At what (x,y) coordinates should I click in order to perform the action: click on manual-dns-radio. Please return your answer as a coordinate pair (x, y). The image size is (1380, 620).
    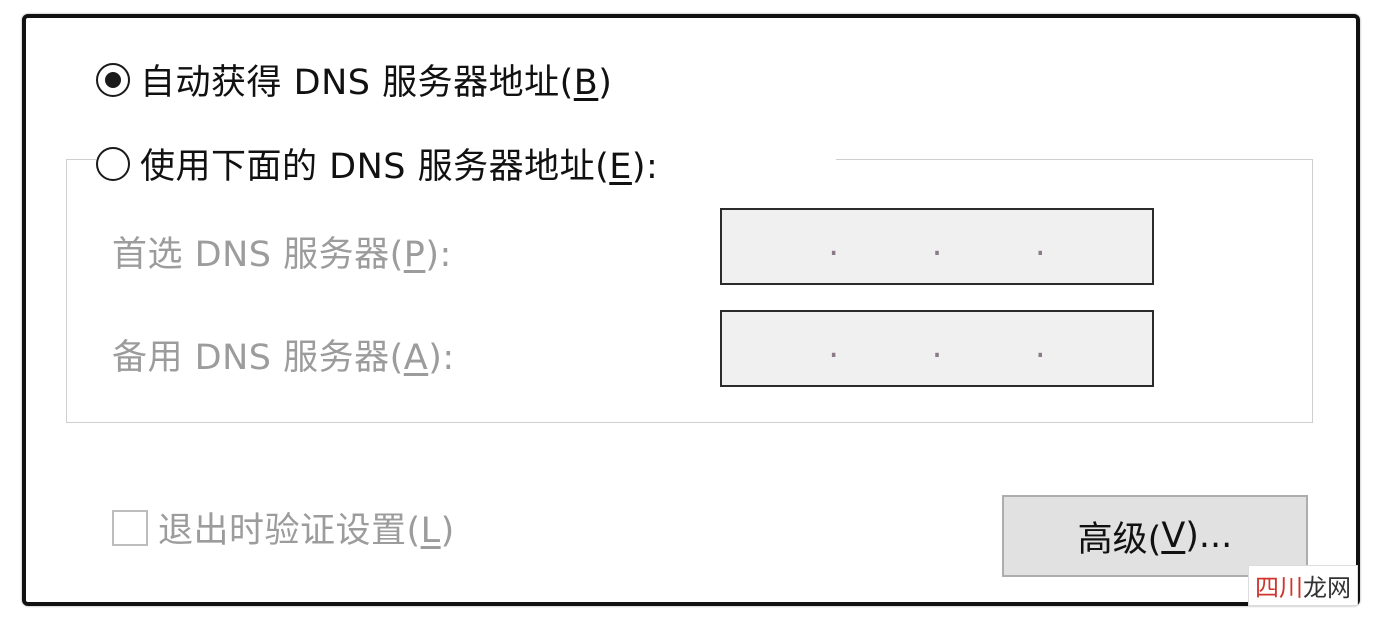
    Looking at the image, I should click on (113, 163).